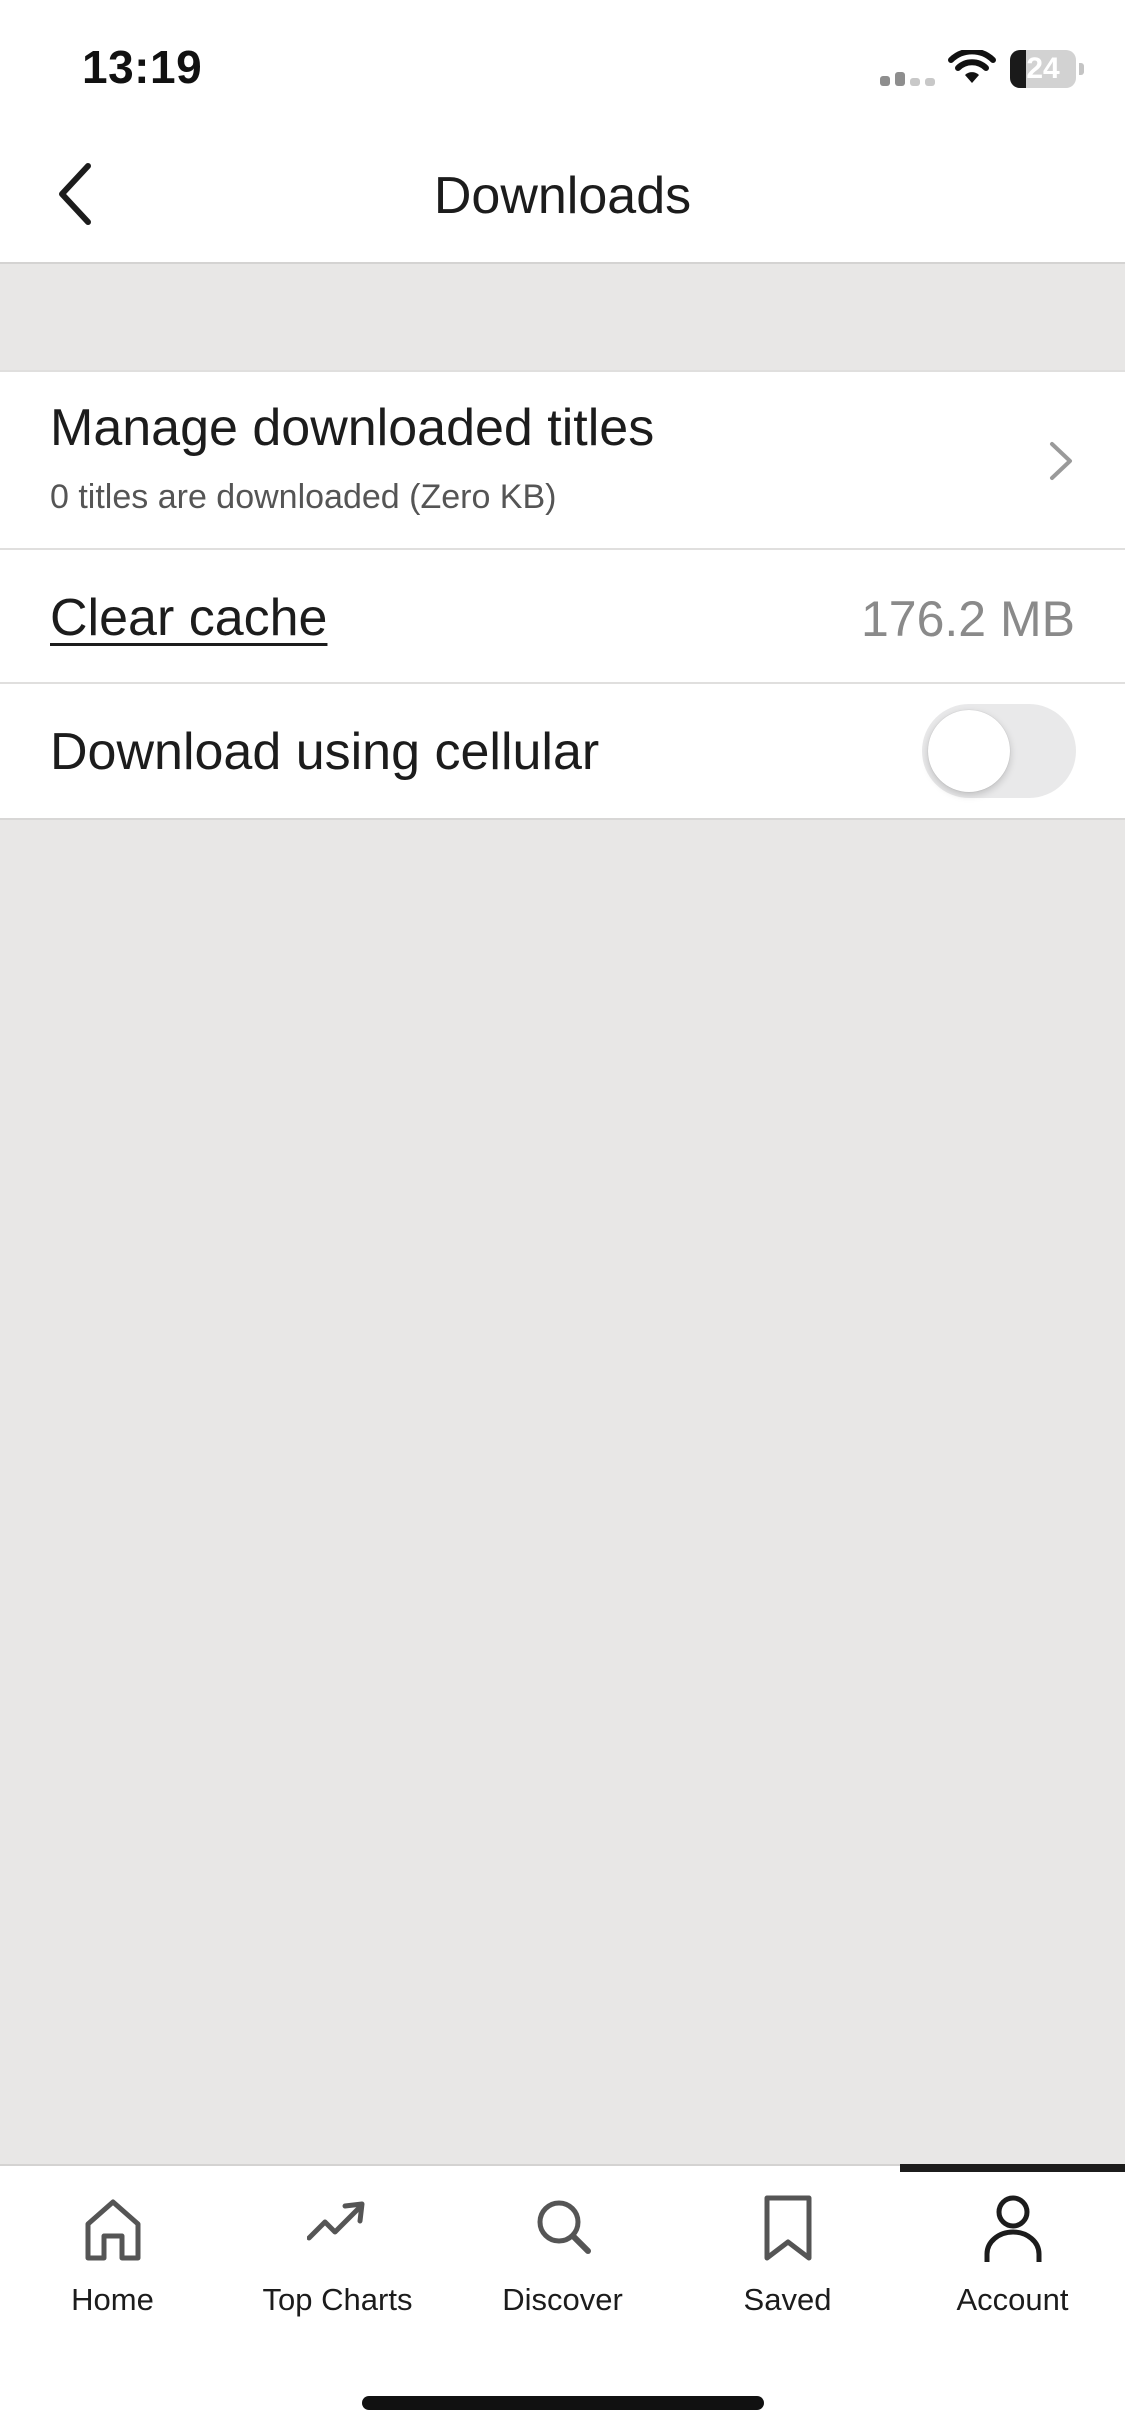 Image resolution: width=1125 pixels, height=2436 pixels. Describe the element at coordinates (336, 2221) in the screenshot. I see `trending-up-icon` at that location.